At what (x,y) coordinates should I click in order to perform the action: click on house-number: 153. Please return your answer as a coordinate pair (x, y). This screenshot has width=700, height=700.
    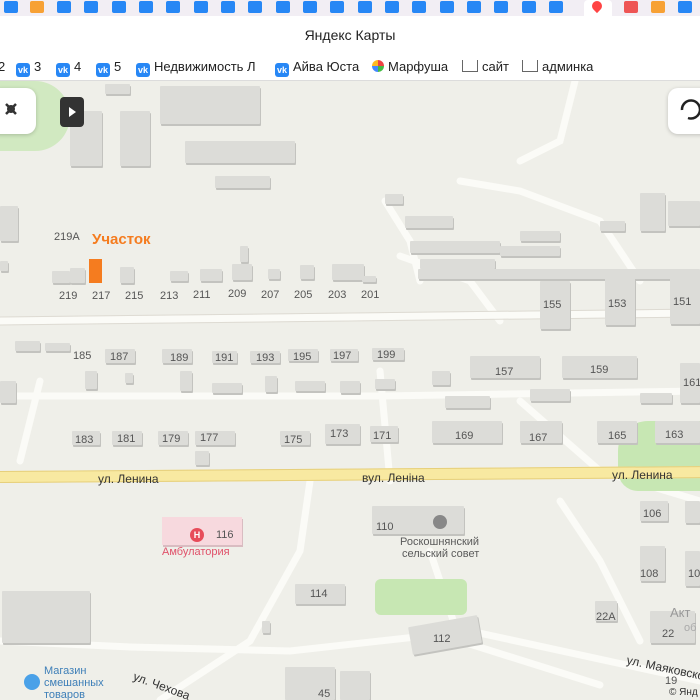
    Looking at the image, I should click on (617, 304).